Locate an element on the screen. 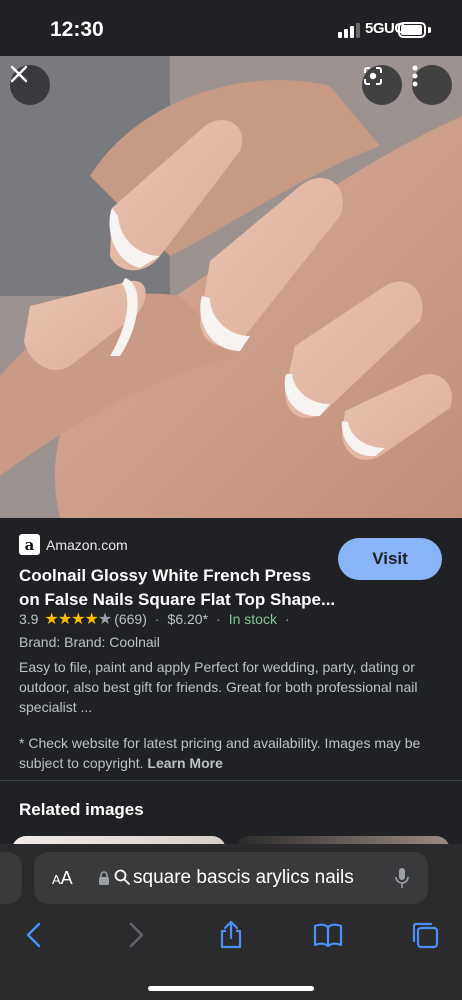 This screenshot has width=462, height=1000. back-icon is located at coordinates (35, 935).